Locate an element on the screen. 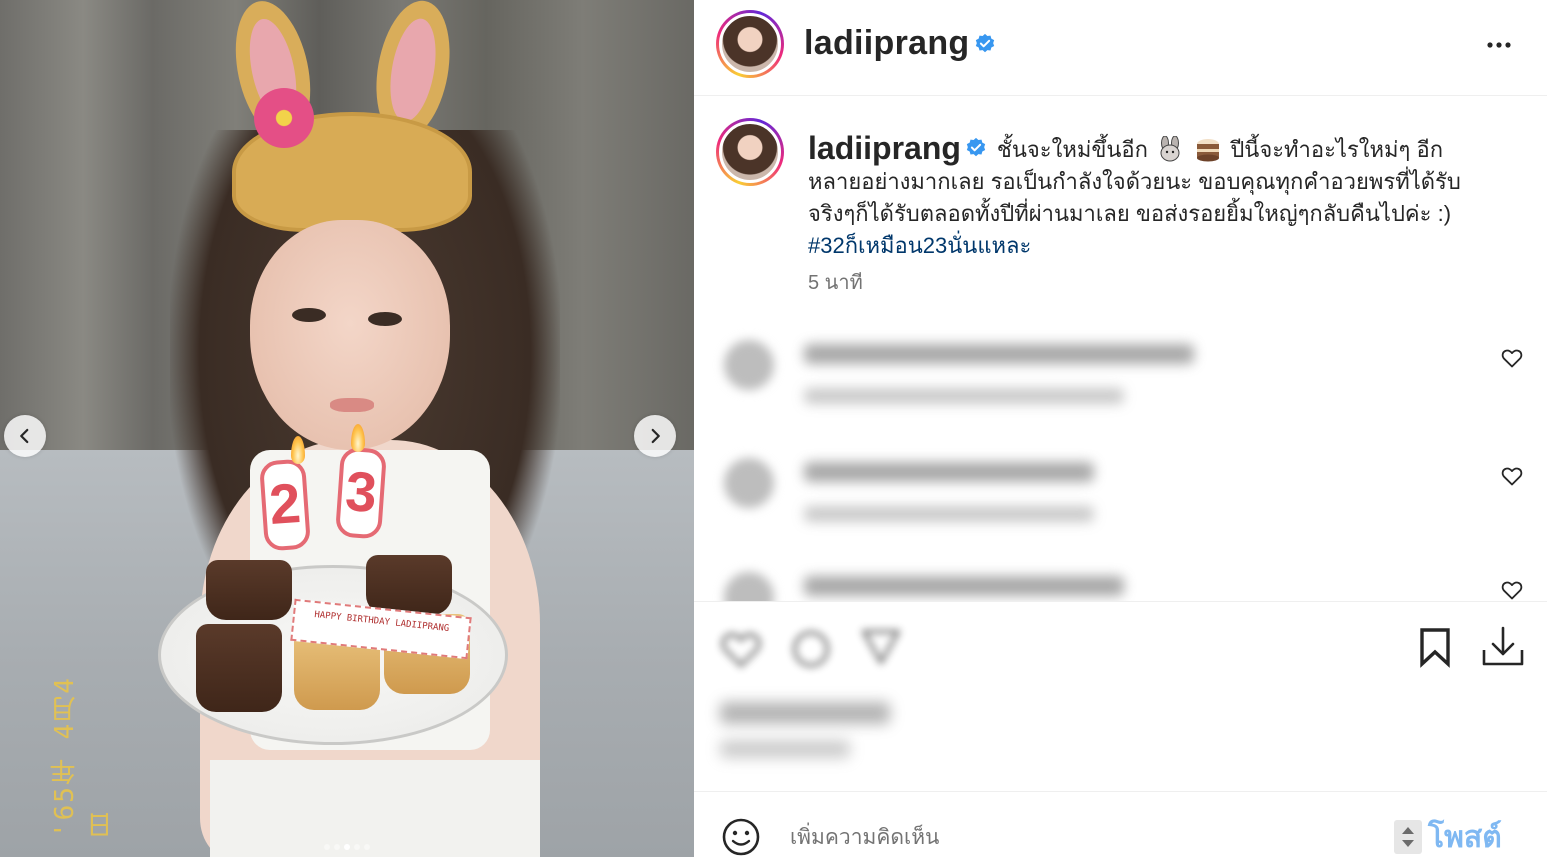 This screenshot has height=857, width=1547. ellipsis-icon is located at coordinates (1499, 45).